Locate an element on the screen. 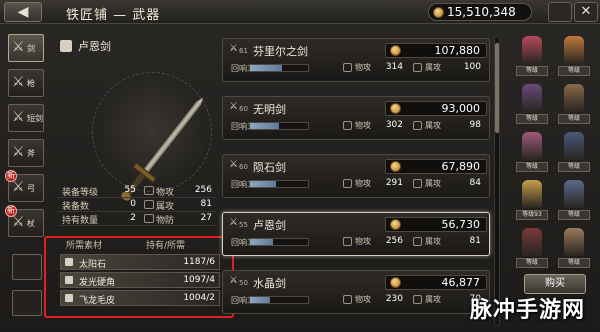 The height and width of the screenshot is (332, 600). stat-value-2: 27 is located at coordinates (206, 218).